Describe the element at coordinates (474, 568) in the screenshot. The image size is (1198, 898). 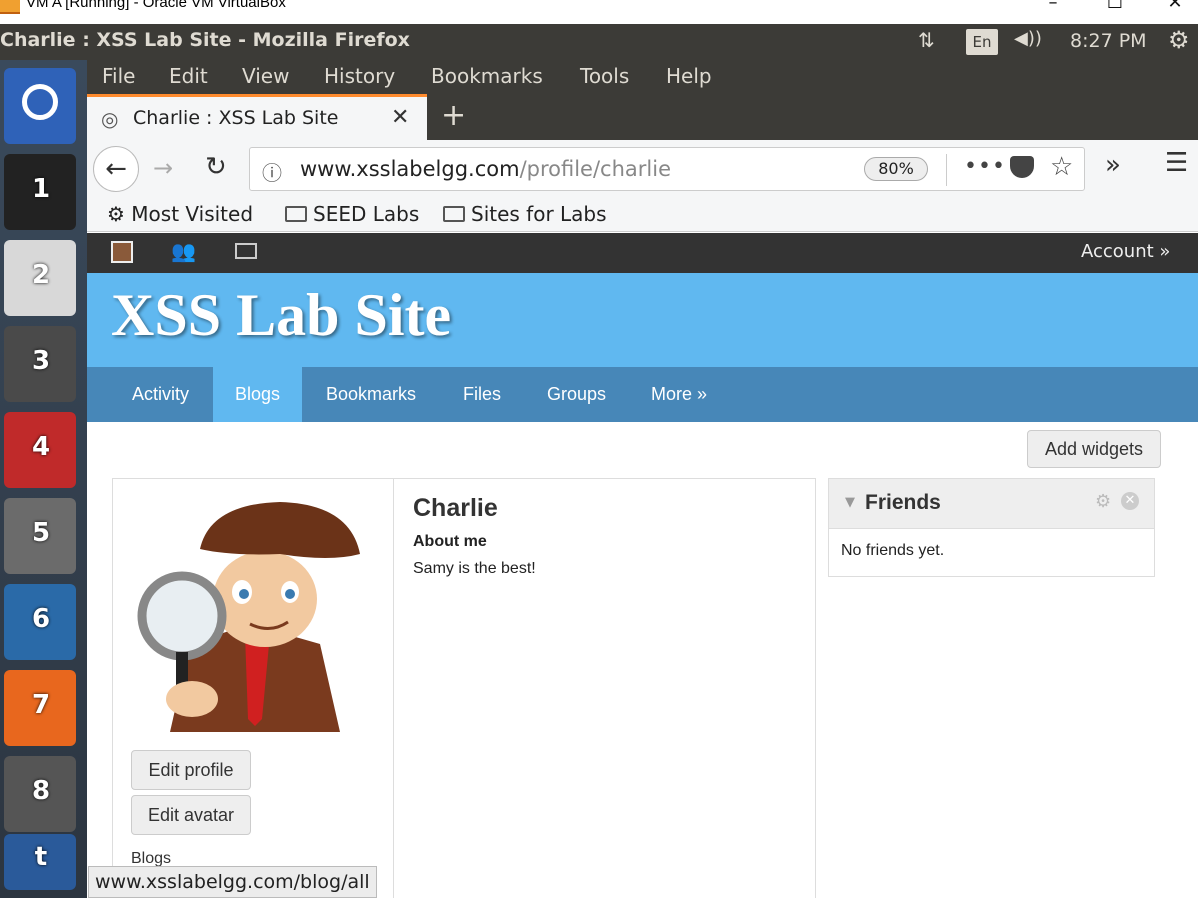
I see `about-me-text: Samy is the best!` at that location.